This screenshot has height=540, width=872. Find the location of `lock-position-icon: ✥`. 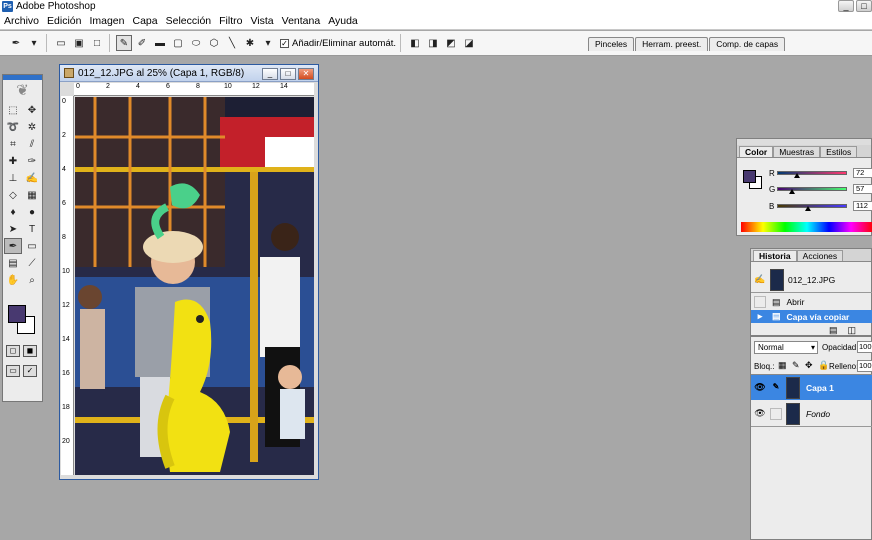

lock-position-icon: ✥ is located at coordinates (809, 365).